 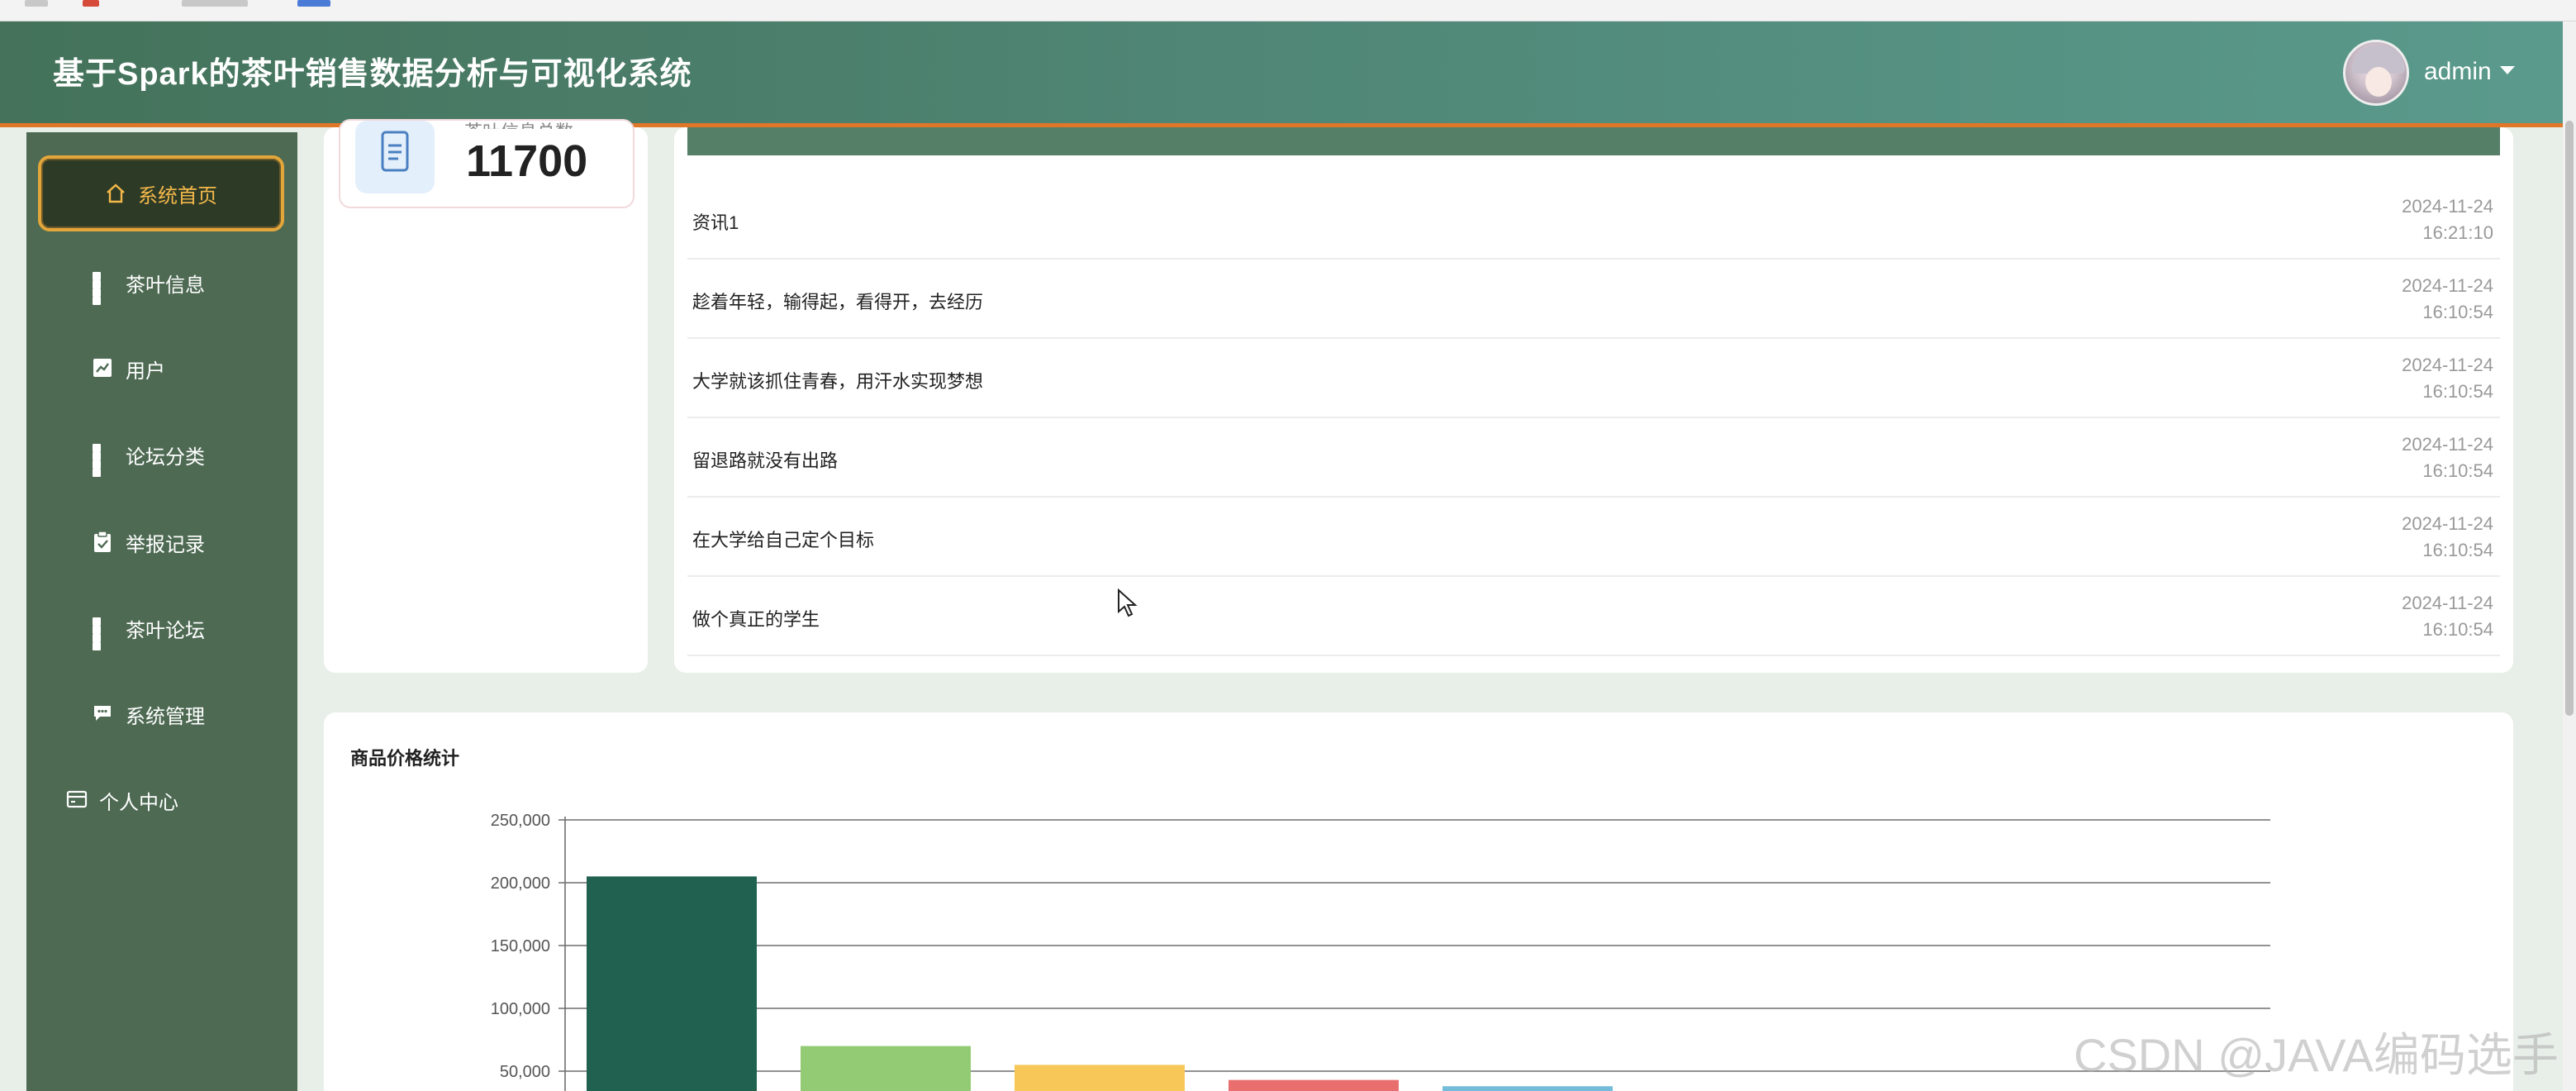 I want to click on news-row: 在大学给自己定个目标 2024-11-24 16:10:54, so click(x=1593, y=537).